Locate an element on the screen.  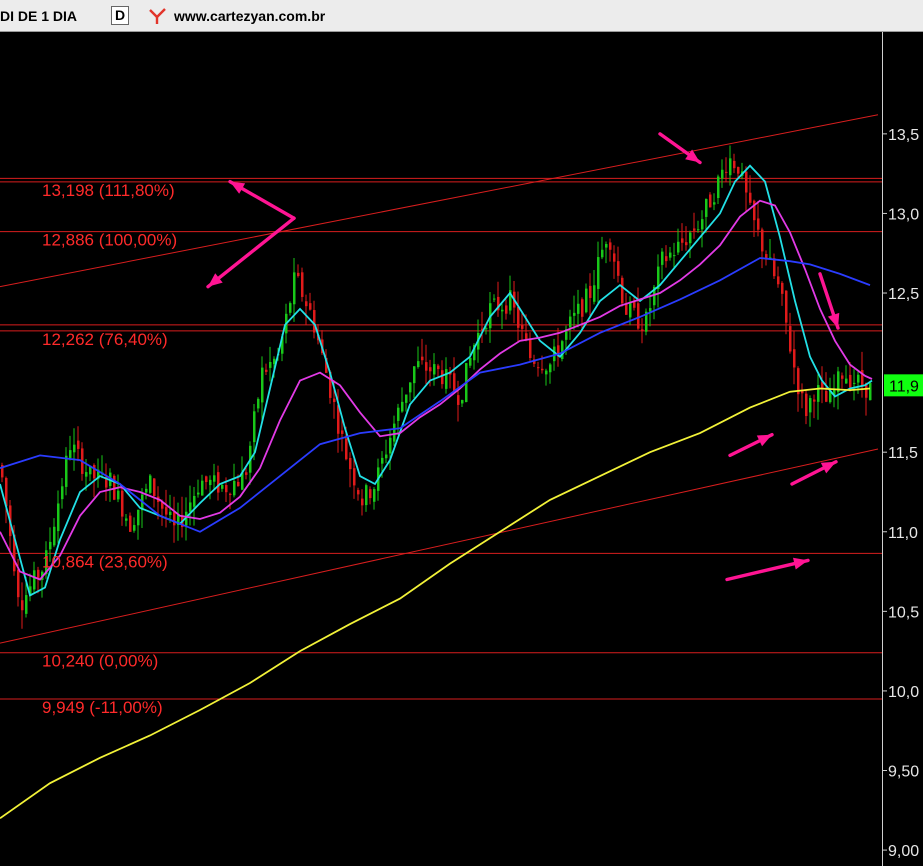
y-tick-label: 12,5 is located at coordinates (903, 294).